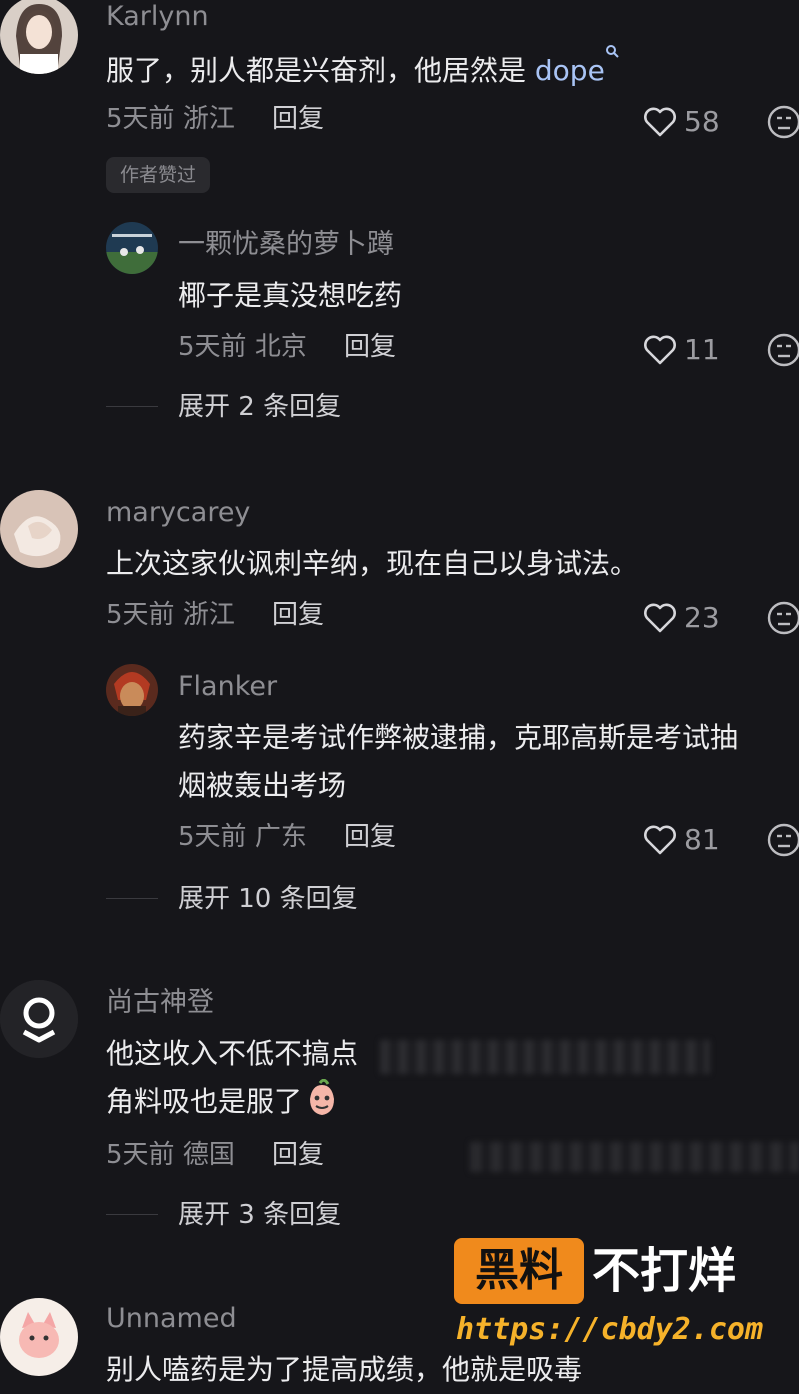 This screenshot has width=799, height=1394. I want to click on comment-text-line2-content: 角料吸也是服了, so click(204, 1101).